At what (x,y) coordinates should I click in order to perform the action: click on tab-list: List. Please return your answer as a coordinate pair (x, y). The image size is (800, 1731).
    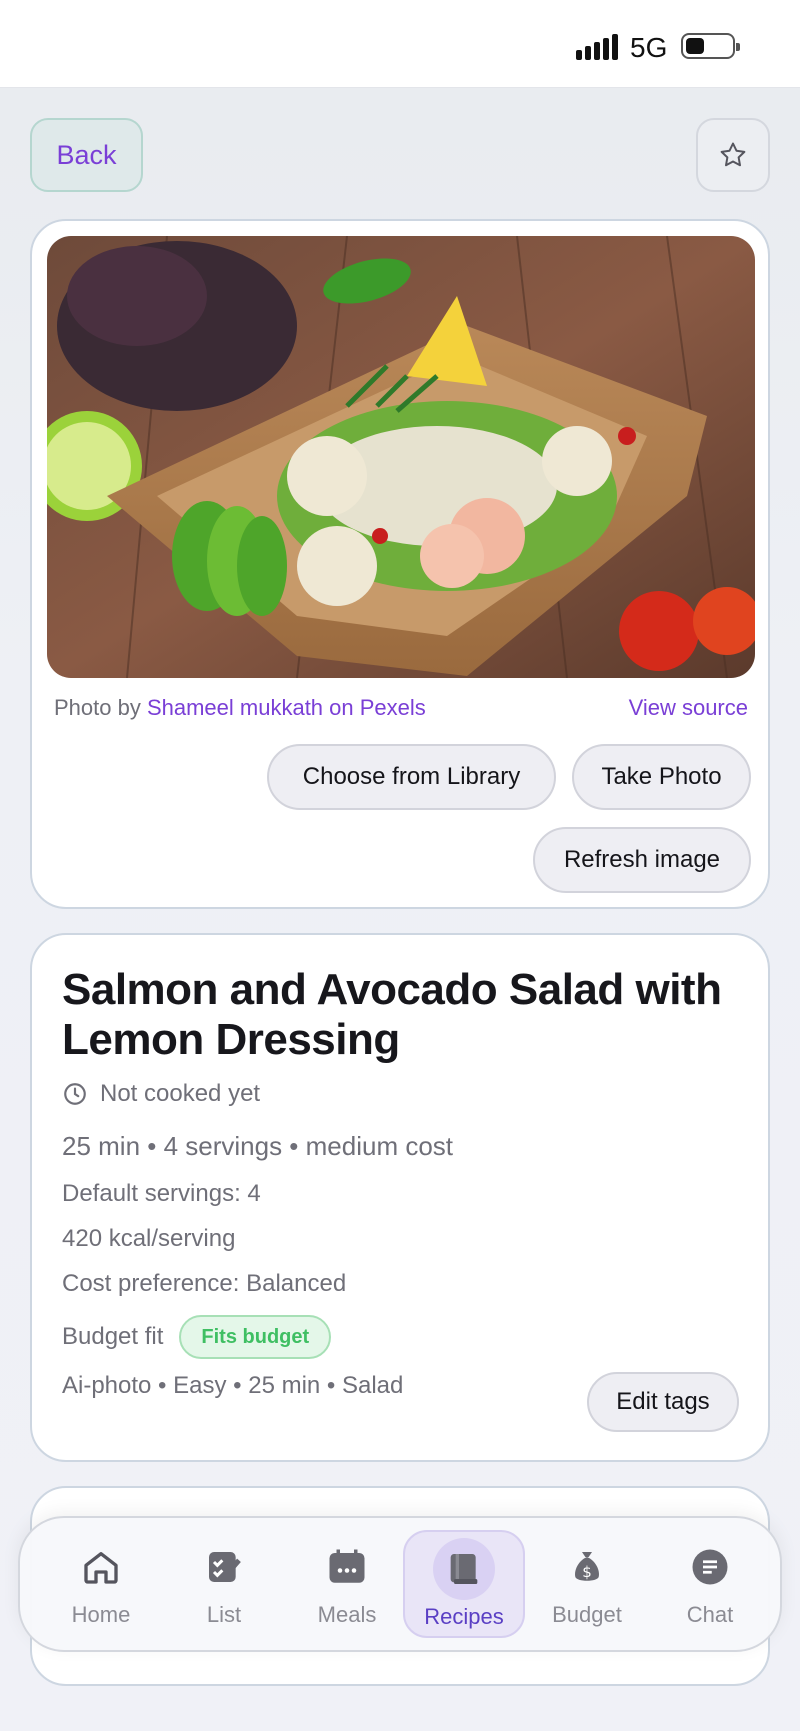
    Looking at the image, I should click on (224, 1584).